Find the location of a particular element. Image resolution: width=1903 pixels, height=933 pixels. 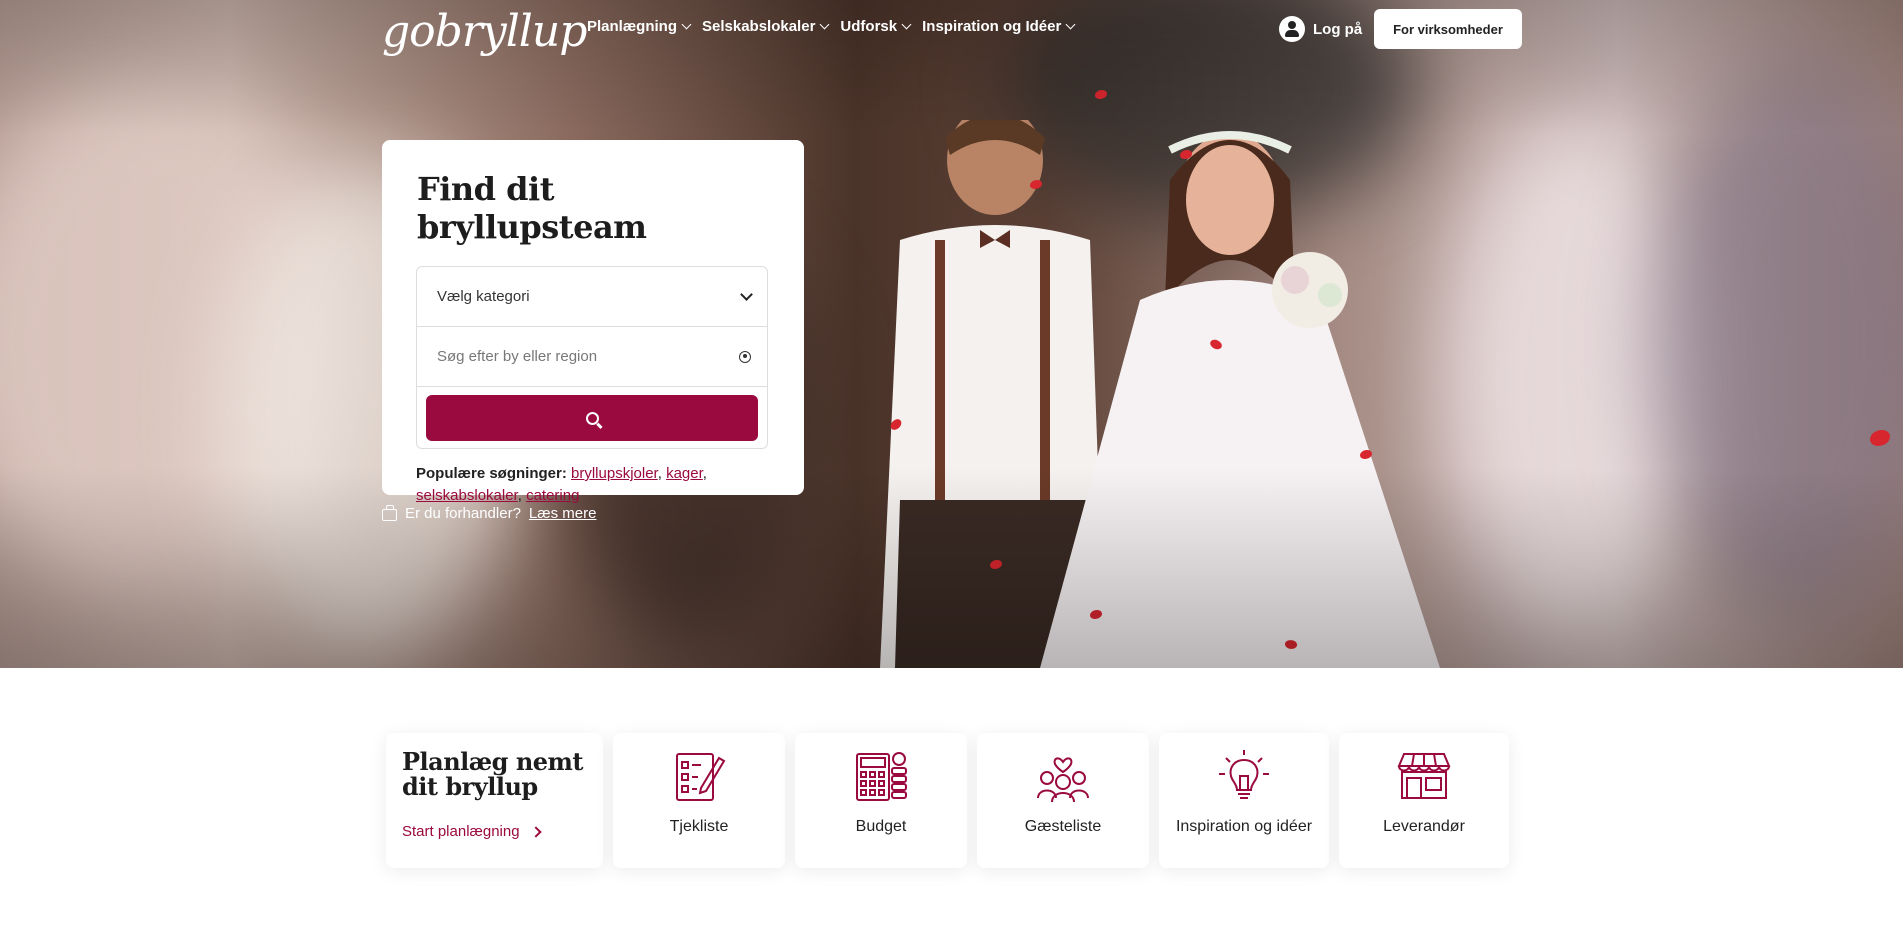

menu-item-udforsk: Udforsk is located at coordinates (876, 26).